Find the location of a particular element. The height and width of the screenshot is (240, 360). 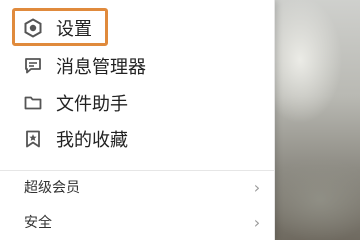

message-icon is located at coordinates (33, 66).